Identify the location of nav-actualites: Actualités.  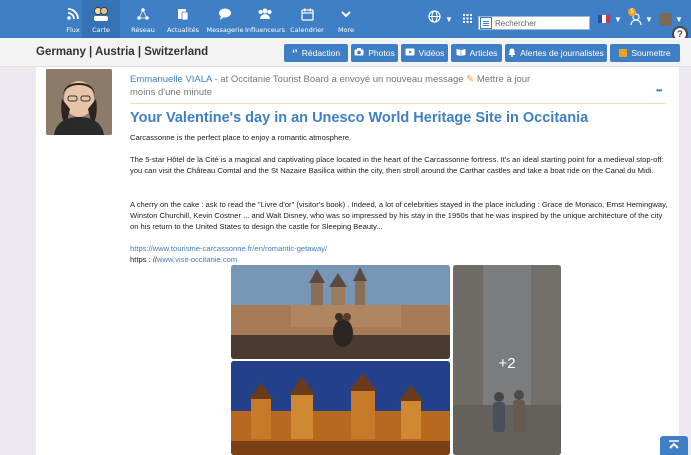
(183, 19).